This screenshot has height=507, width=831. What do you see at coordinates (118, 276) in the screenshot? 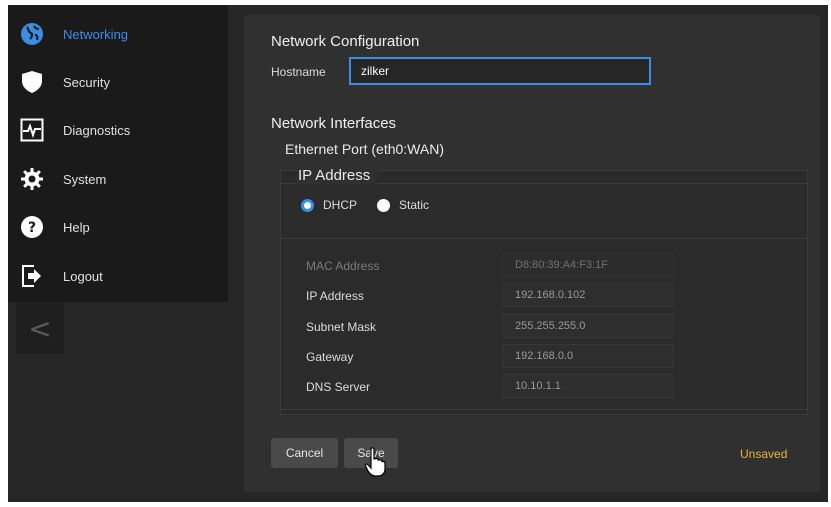
I see `sidebar-item-logout: Logout` at bounding box center [118, 276].